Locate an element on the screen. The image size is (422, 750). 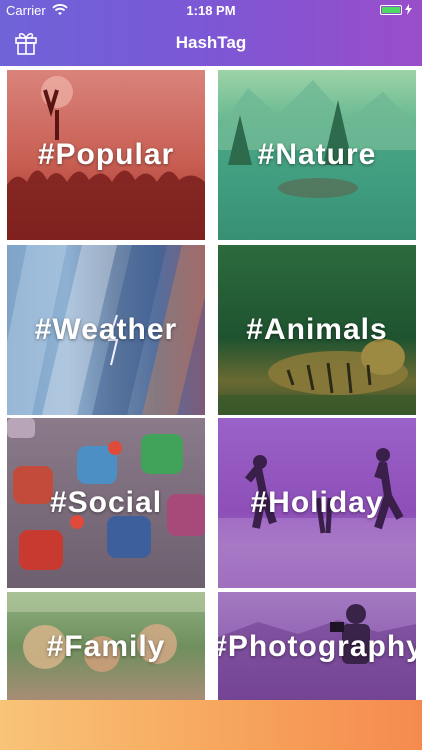
tile-label-animals: #Animals is located at coordinates (317, 329).